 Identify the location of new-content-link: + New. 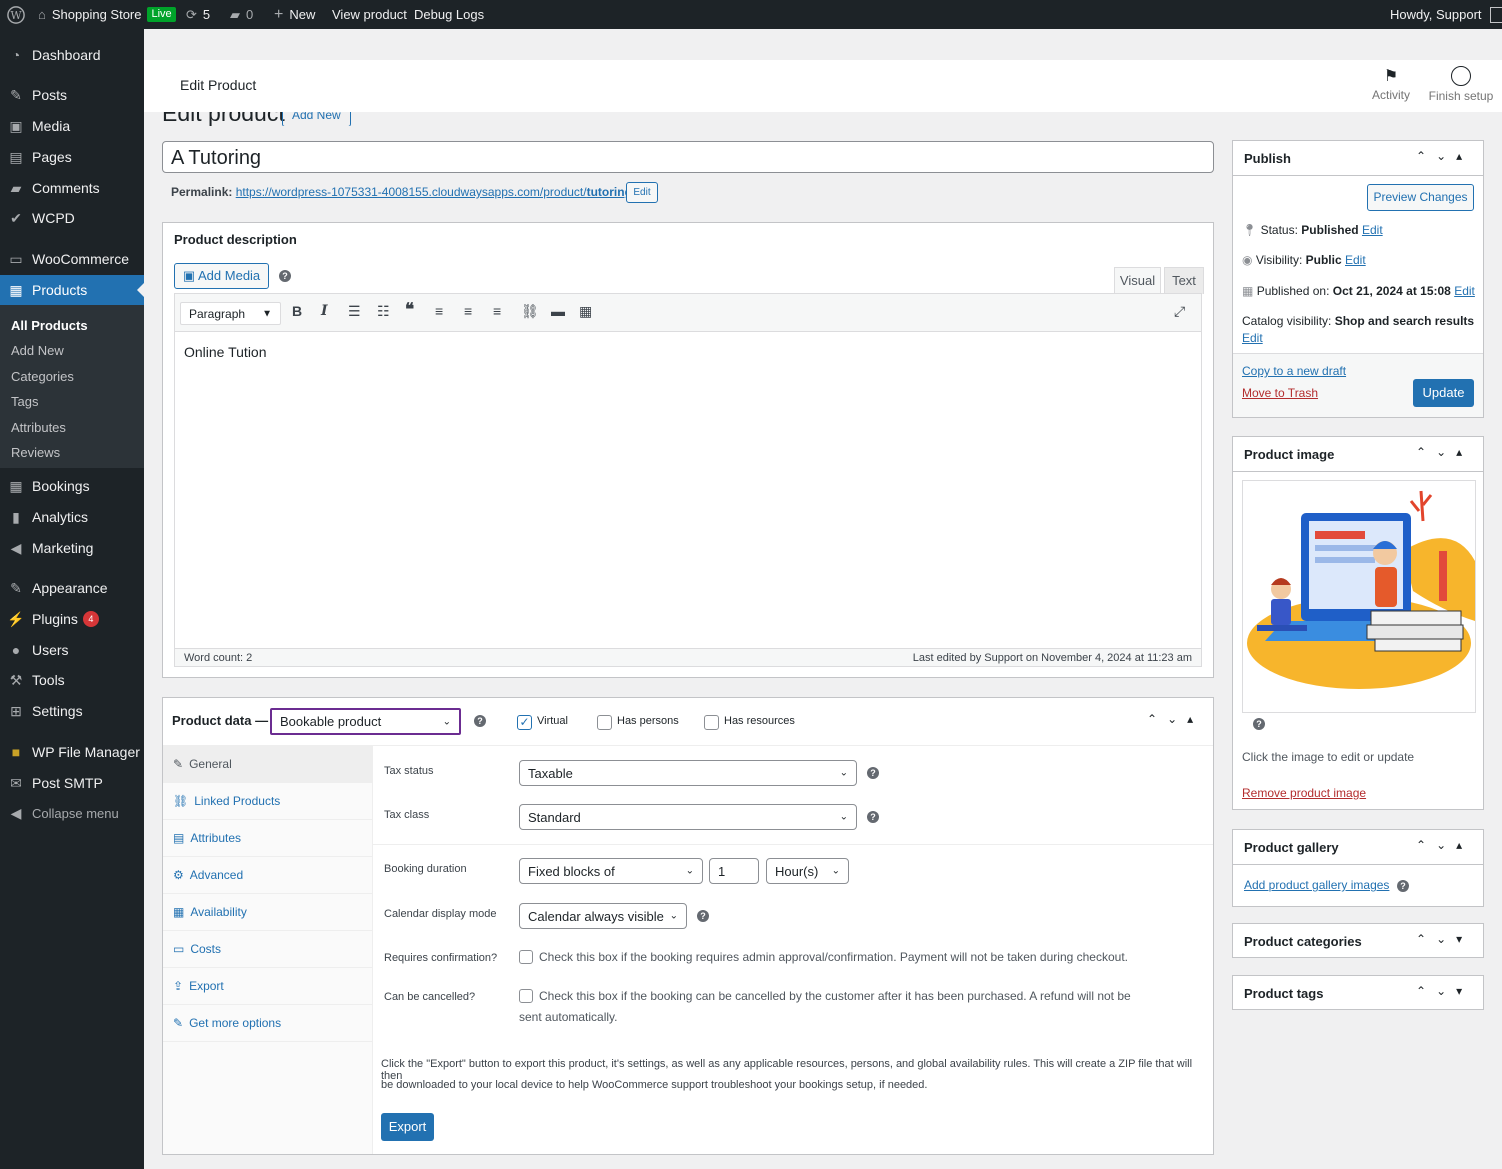
(294, 14).